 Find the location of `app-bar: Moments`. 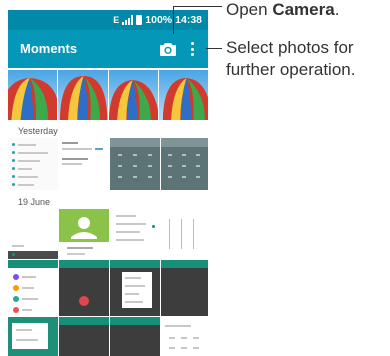

app-bar: Moments is located at coordinates (108, 49).